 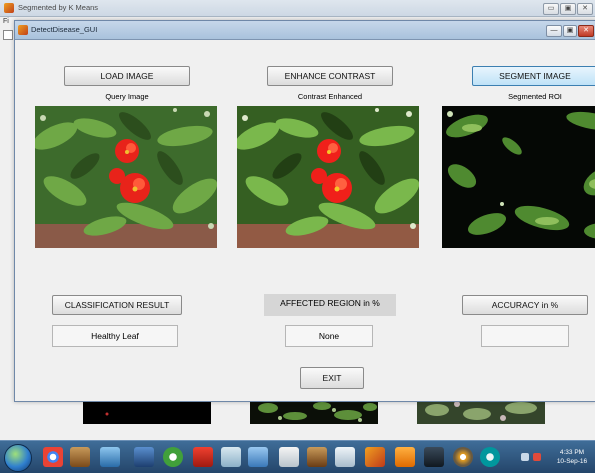 What do you see at coordinates (463, 457) in the screenshot?
I see `gimp-icon` at bounding box center [463, 457].